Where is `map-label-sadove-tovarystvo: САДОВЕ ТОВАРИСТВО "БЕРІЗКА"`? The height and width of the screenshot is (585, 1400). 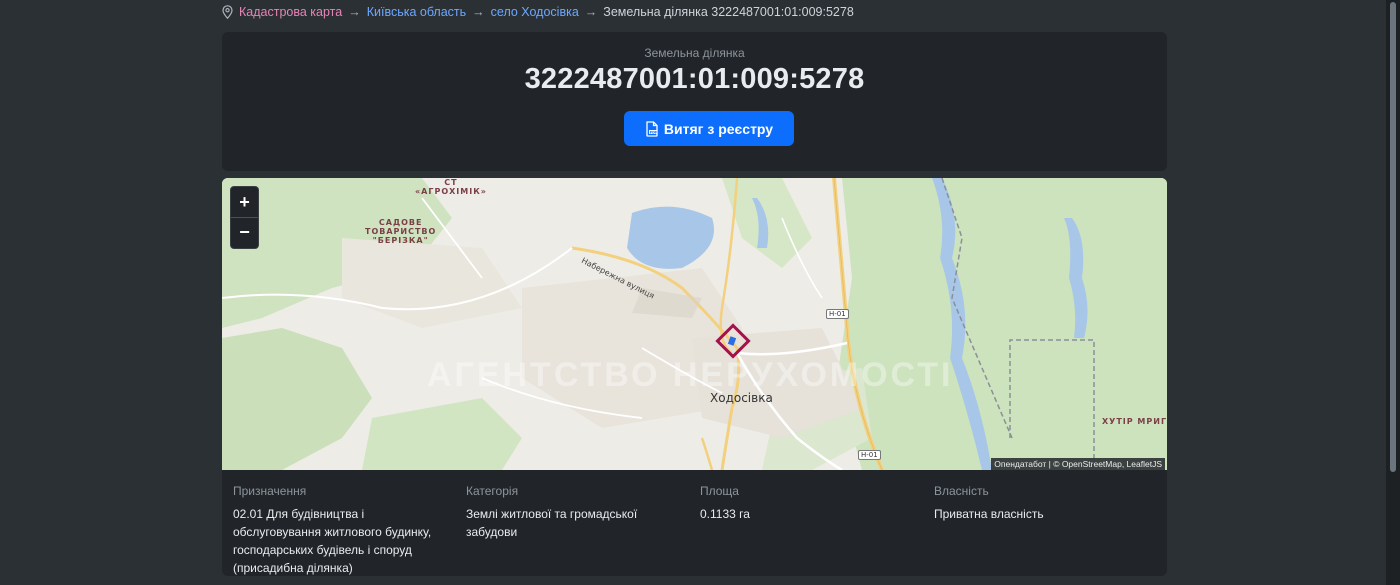 map-label-sadove-tovarystvo: САДОВЕ ТОВАРИСТВО "БЕРІЗКА" is located at coordinates (401, 231).